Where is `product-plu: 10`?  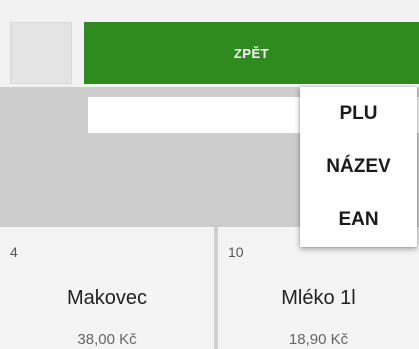
product-plu: 10 is located at coordinates (236, 252).